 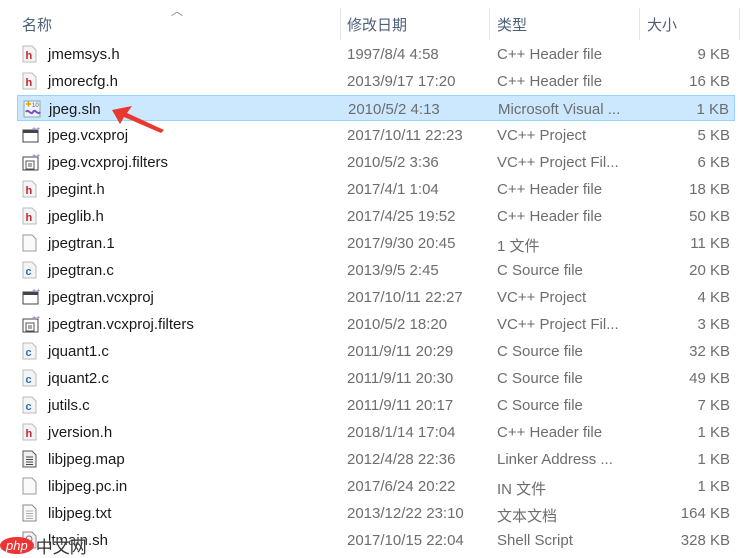 What do you see at coordinates (401, 243) in the screenshot?
I see `file-date: 2017/9/30 20:45` at bounding box center [401, 243].